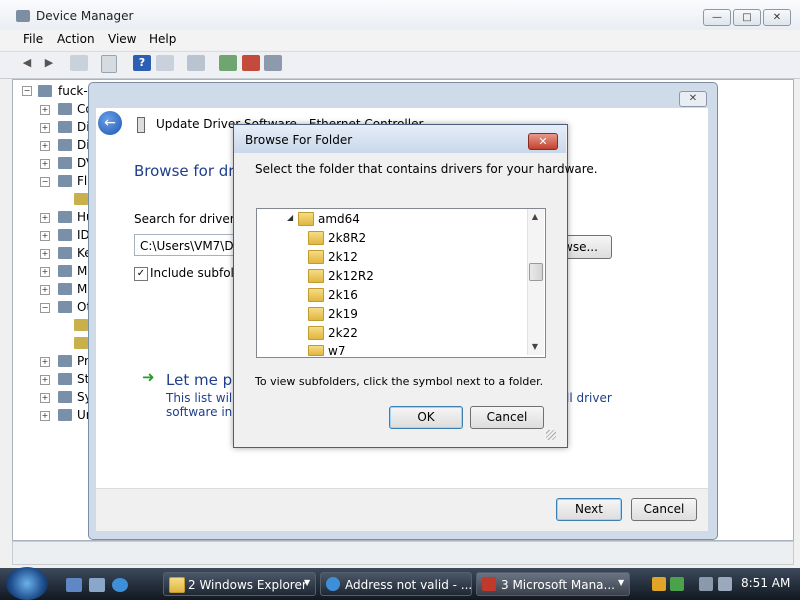  What do you see at coordinates (162, 39) in the screenshot?
I see `menu-help: Help` at bounding box center [162, 39].